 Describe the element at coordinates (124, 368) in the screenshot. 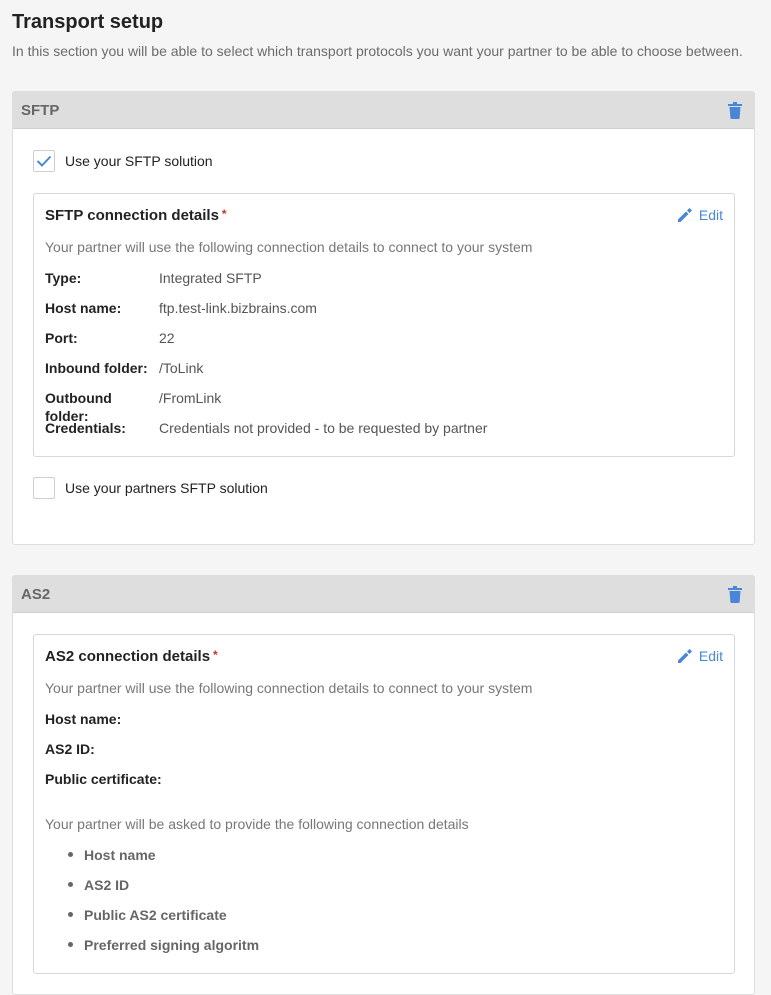

I see `detail-row-inbound: Inbound folder:/ToLink` at that location.